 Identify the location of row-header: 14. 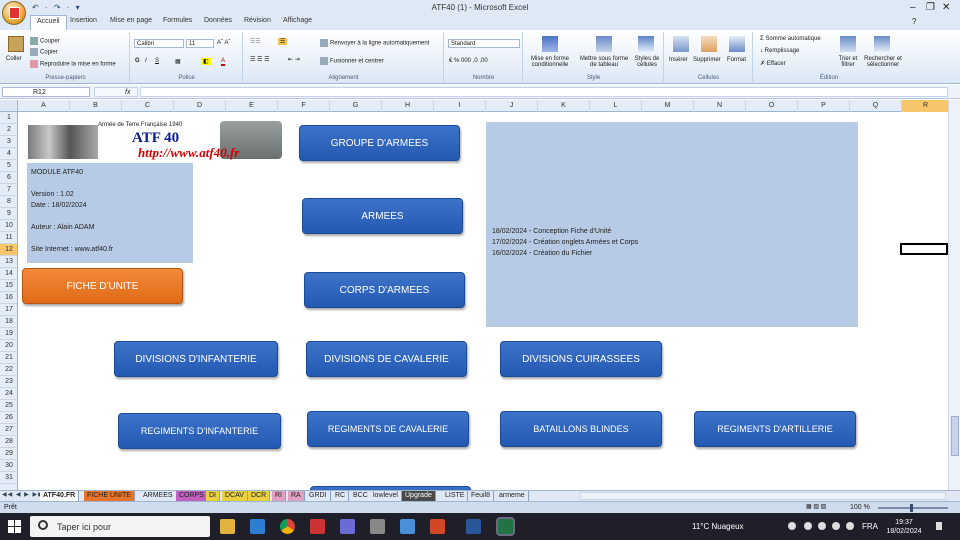
(8, 274).